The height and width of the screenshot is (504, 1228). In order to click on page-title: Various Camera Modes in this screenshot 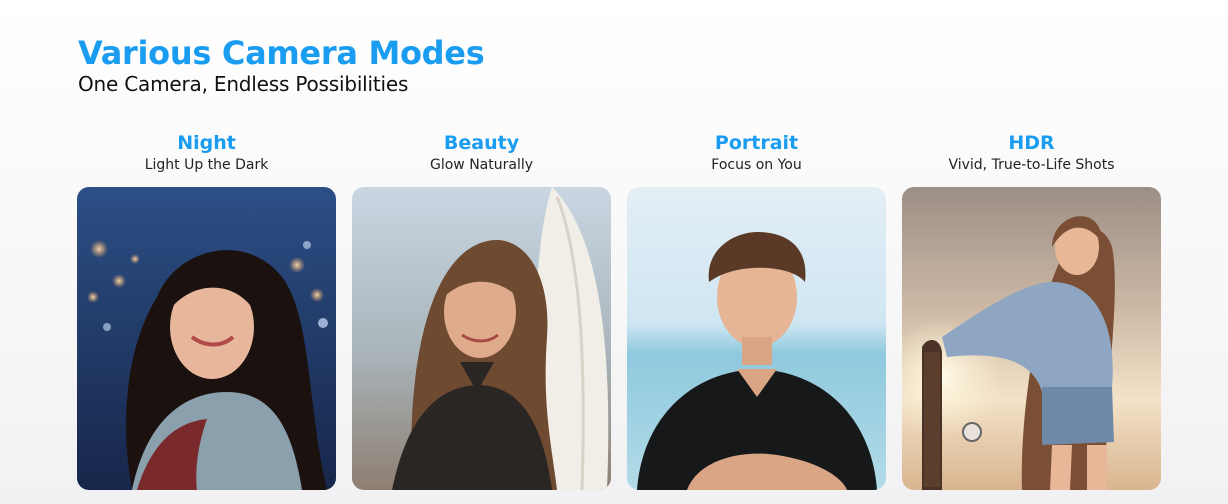, I will do `click(281, 53)`.